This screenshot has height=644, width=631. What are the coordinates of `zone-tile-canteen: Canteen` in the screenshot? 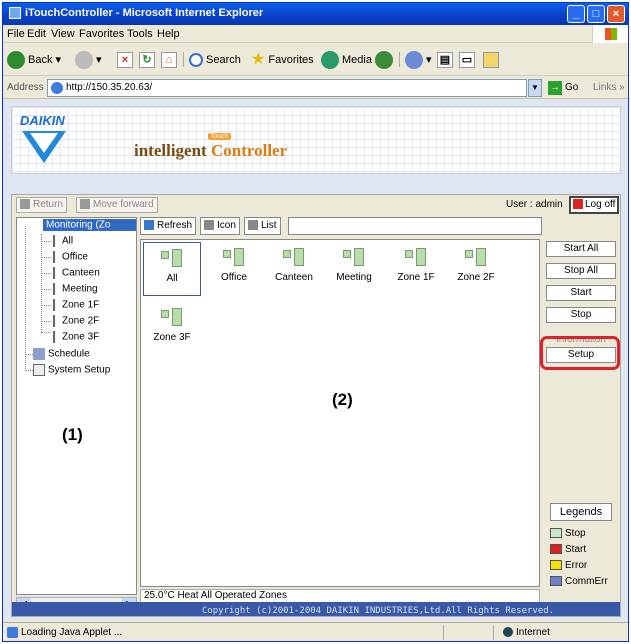 It's located at (294, 269).